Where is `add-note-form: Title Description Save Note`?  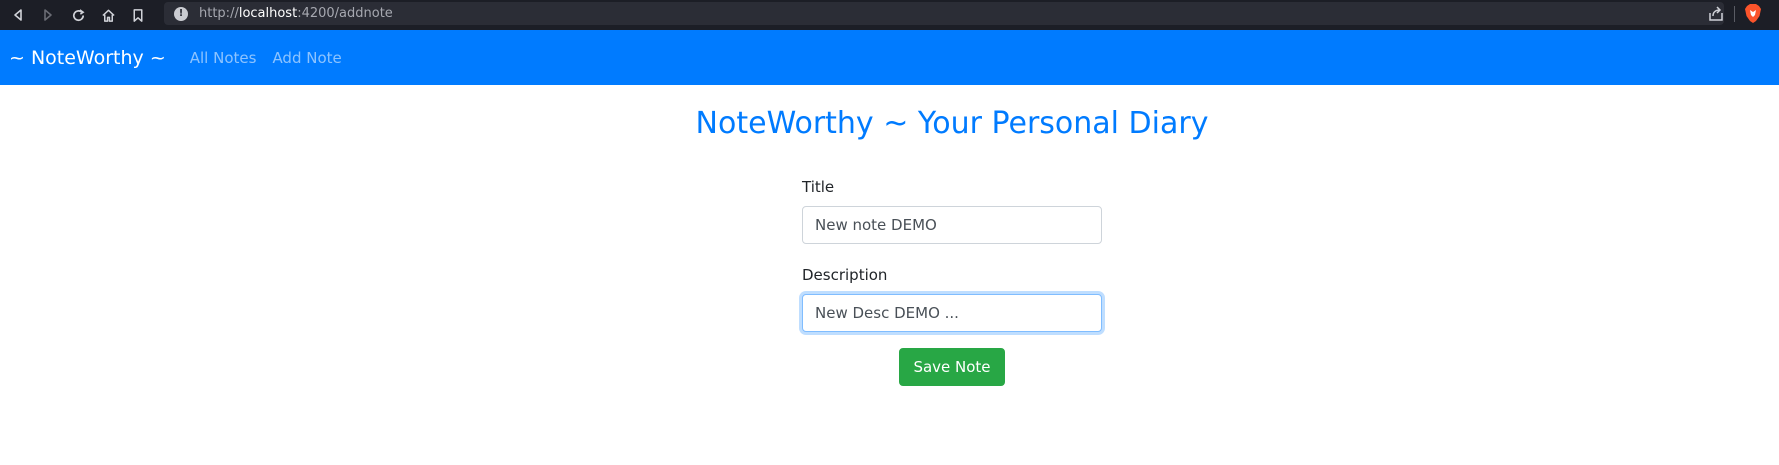 add-note-form: Title Description Save Note is located at coordinates (952, 281).